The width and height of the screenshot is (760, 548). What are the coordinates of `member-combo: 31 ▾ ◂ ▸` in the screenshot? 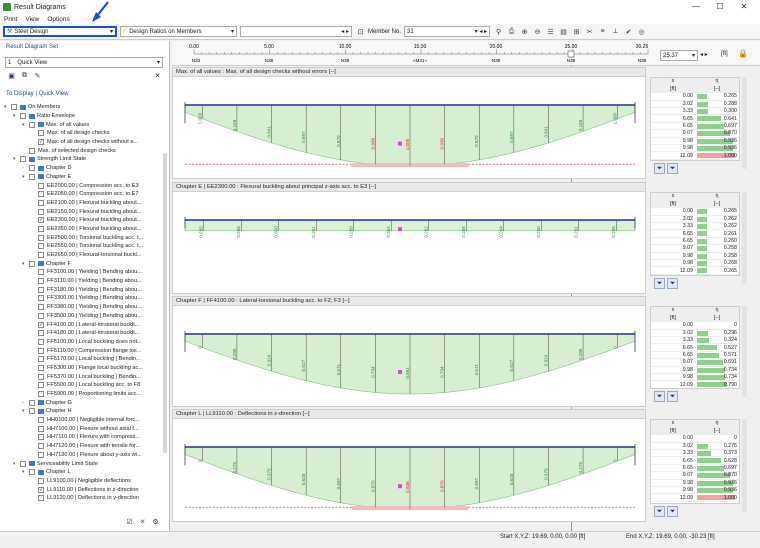 It's located at (447, 31).